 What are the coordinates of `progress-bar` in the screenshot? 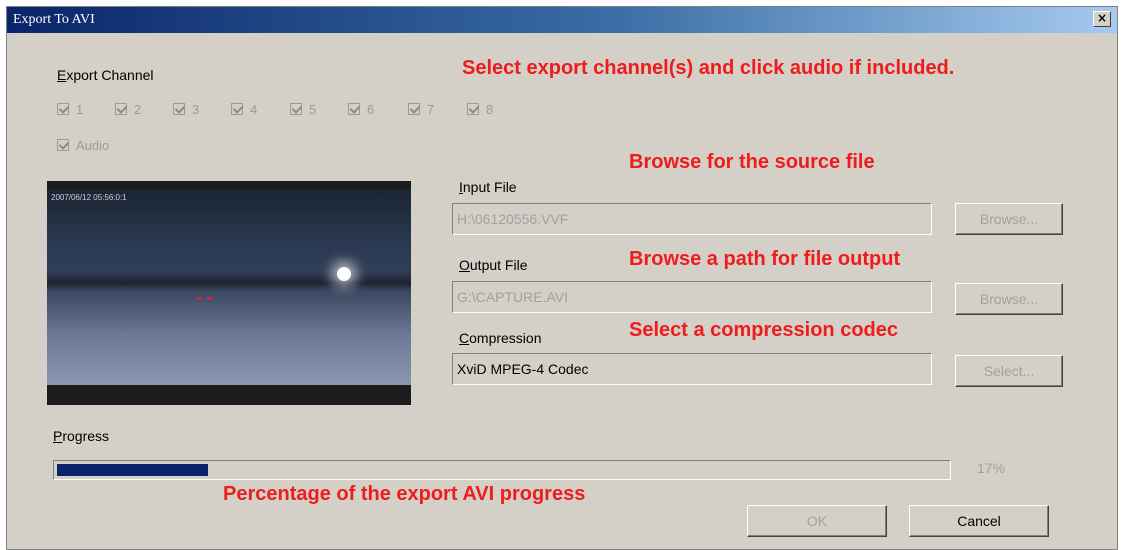 It's located at (502, 470).